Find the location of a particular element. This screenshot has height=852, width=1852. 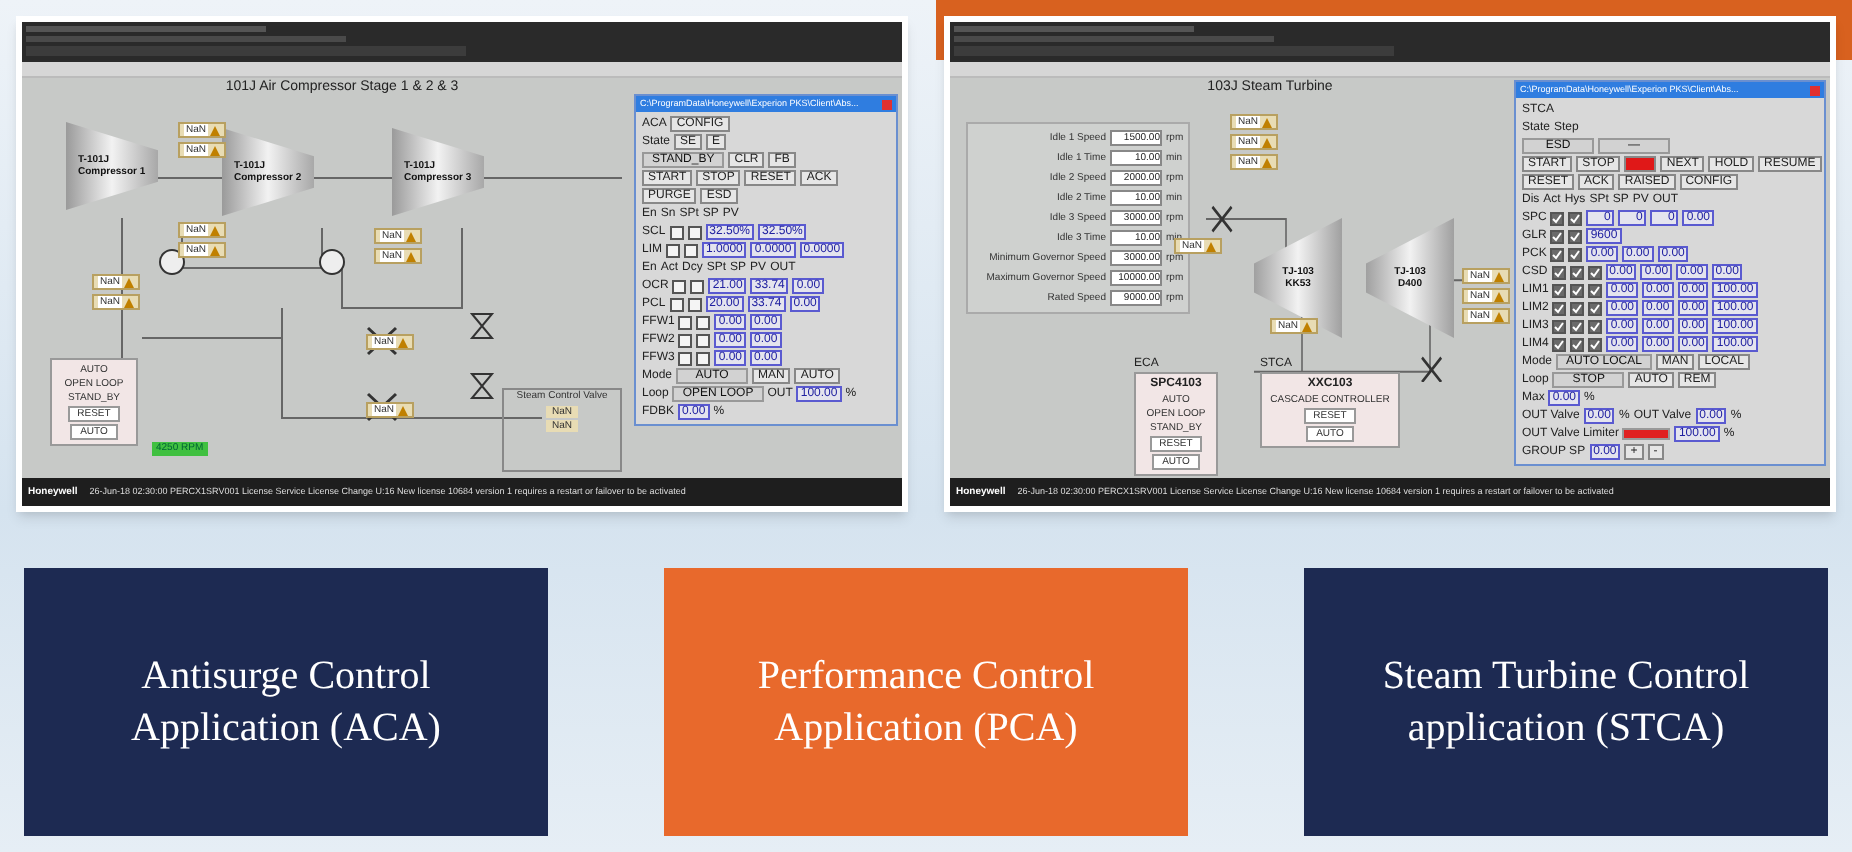

tile-text: Steam Turbine Control application (STCA) is located at coordinates (1566, 703).